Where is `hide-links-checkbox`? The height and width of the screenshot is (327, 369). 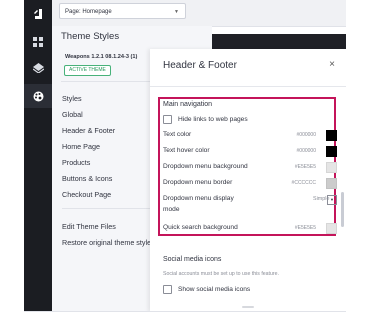
hide-links-checkbox is located at coordinates (167, 119).